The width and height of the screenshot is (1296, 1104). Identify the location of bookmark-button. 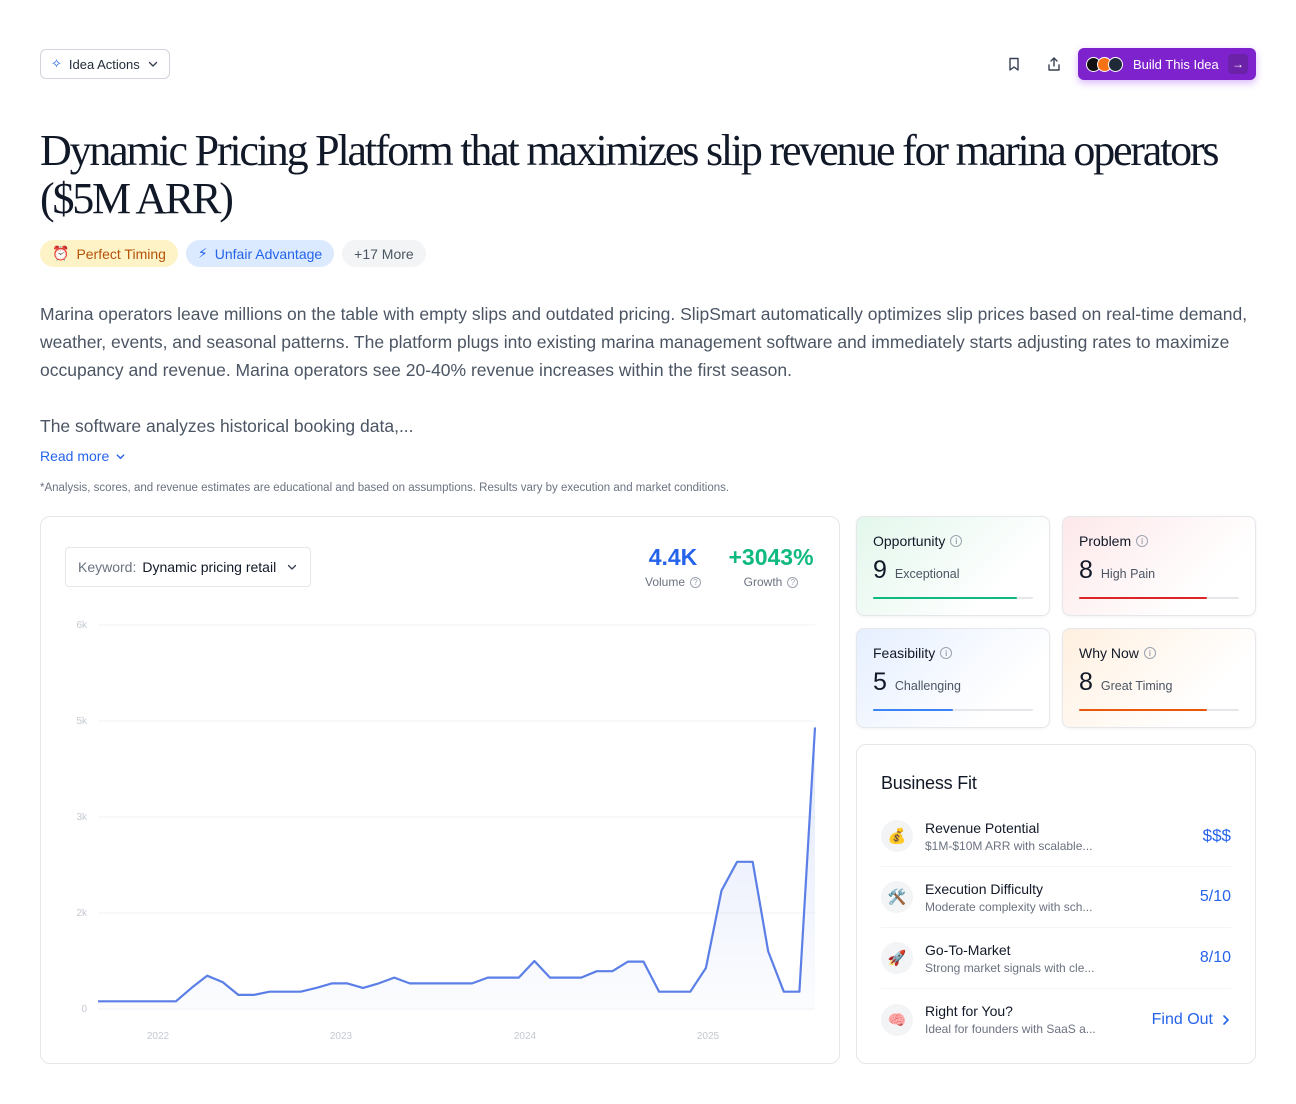
(1014, 64).